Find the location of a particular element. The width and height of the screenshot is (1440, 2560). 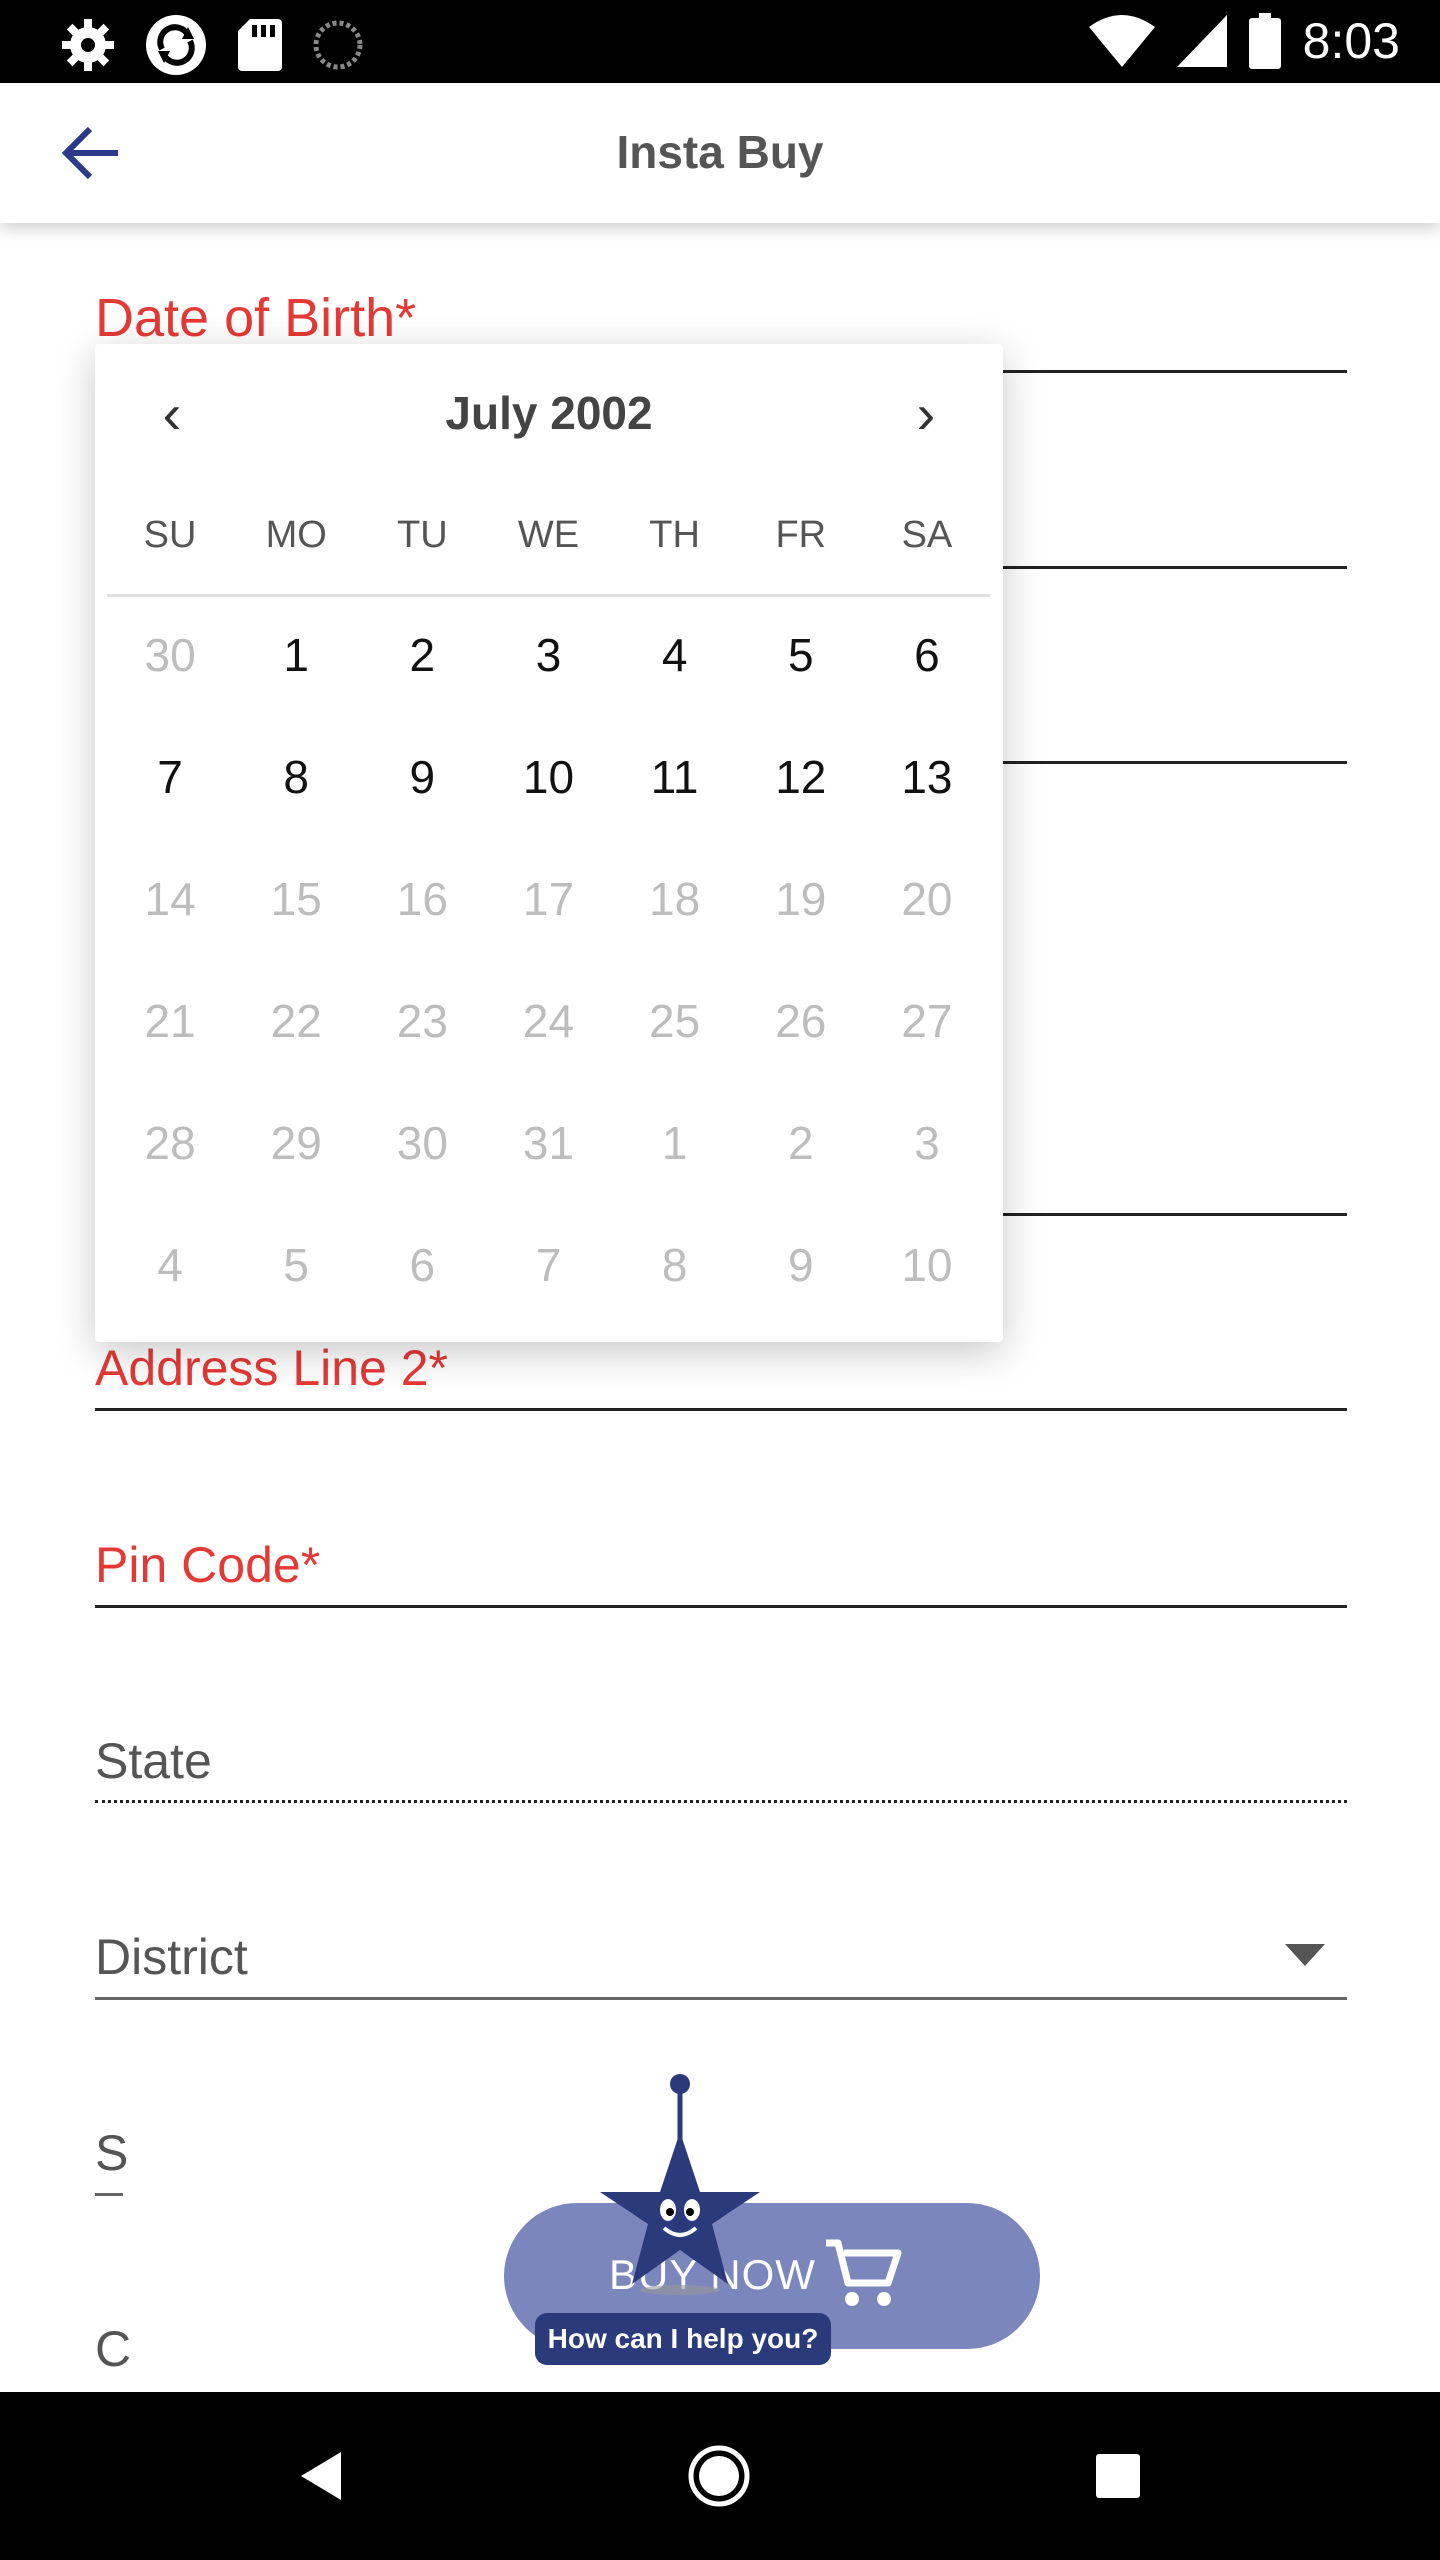

calendar-week: 28 29 30 31 1 2 3 is located at coordinates (548, 1143).